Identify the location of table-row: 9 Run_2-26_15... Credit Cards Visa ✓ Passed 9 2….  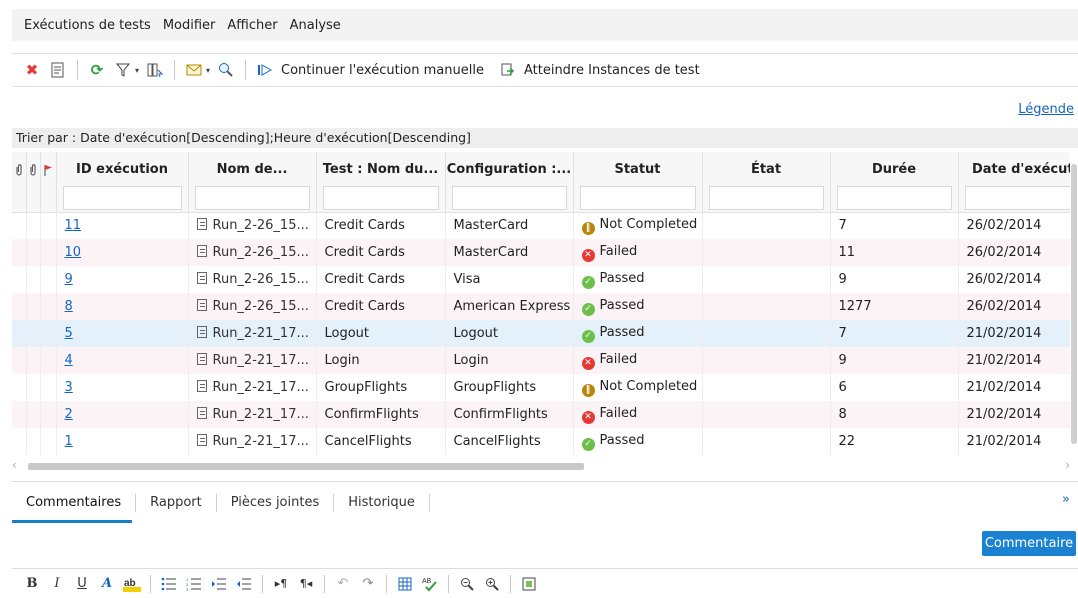
(541, 279).